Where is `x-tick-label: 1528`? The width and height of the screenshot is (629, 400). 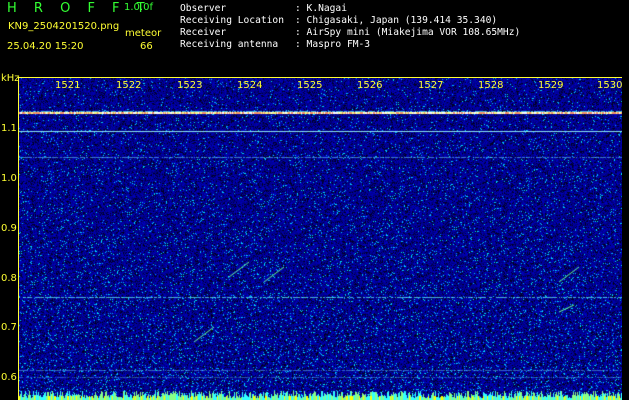
x-tick-label: 1528 is located at coordinates (491, 85).